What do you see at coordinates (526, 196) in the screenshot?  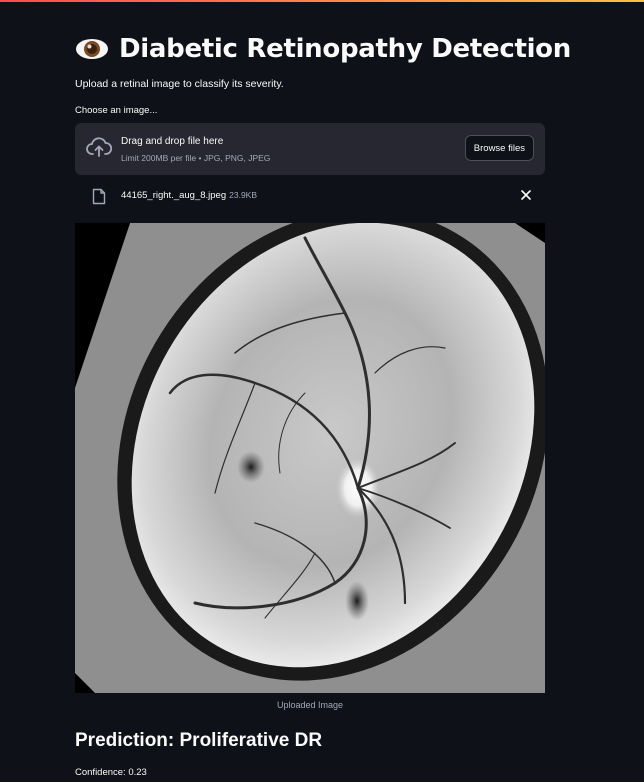 I see `close-icon` at bounding box center [526, 196].